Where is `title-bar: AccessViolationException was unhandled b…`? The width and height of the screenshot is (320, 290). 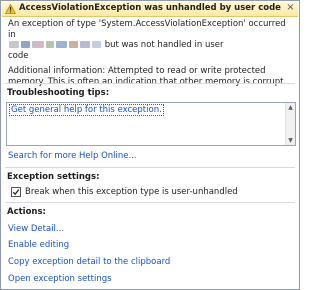 title-bar: AccessViolationException was unhandled b… is located at coordinates (150, 9).